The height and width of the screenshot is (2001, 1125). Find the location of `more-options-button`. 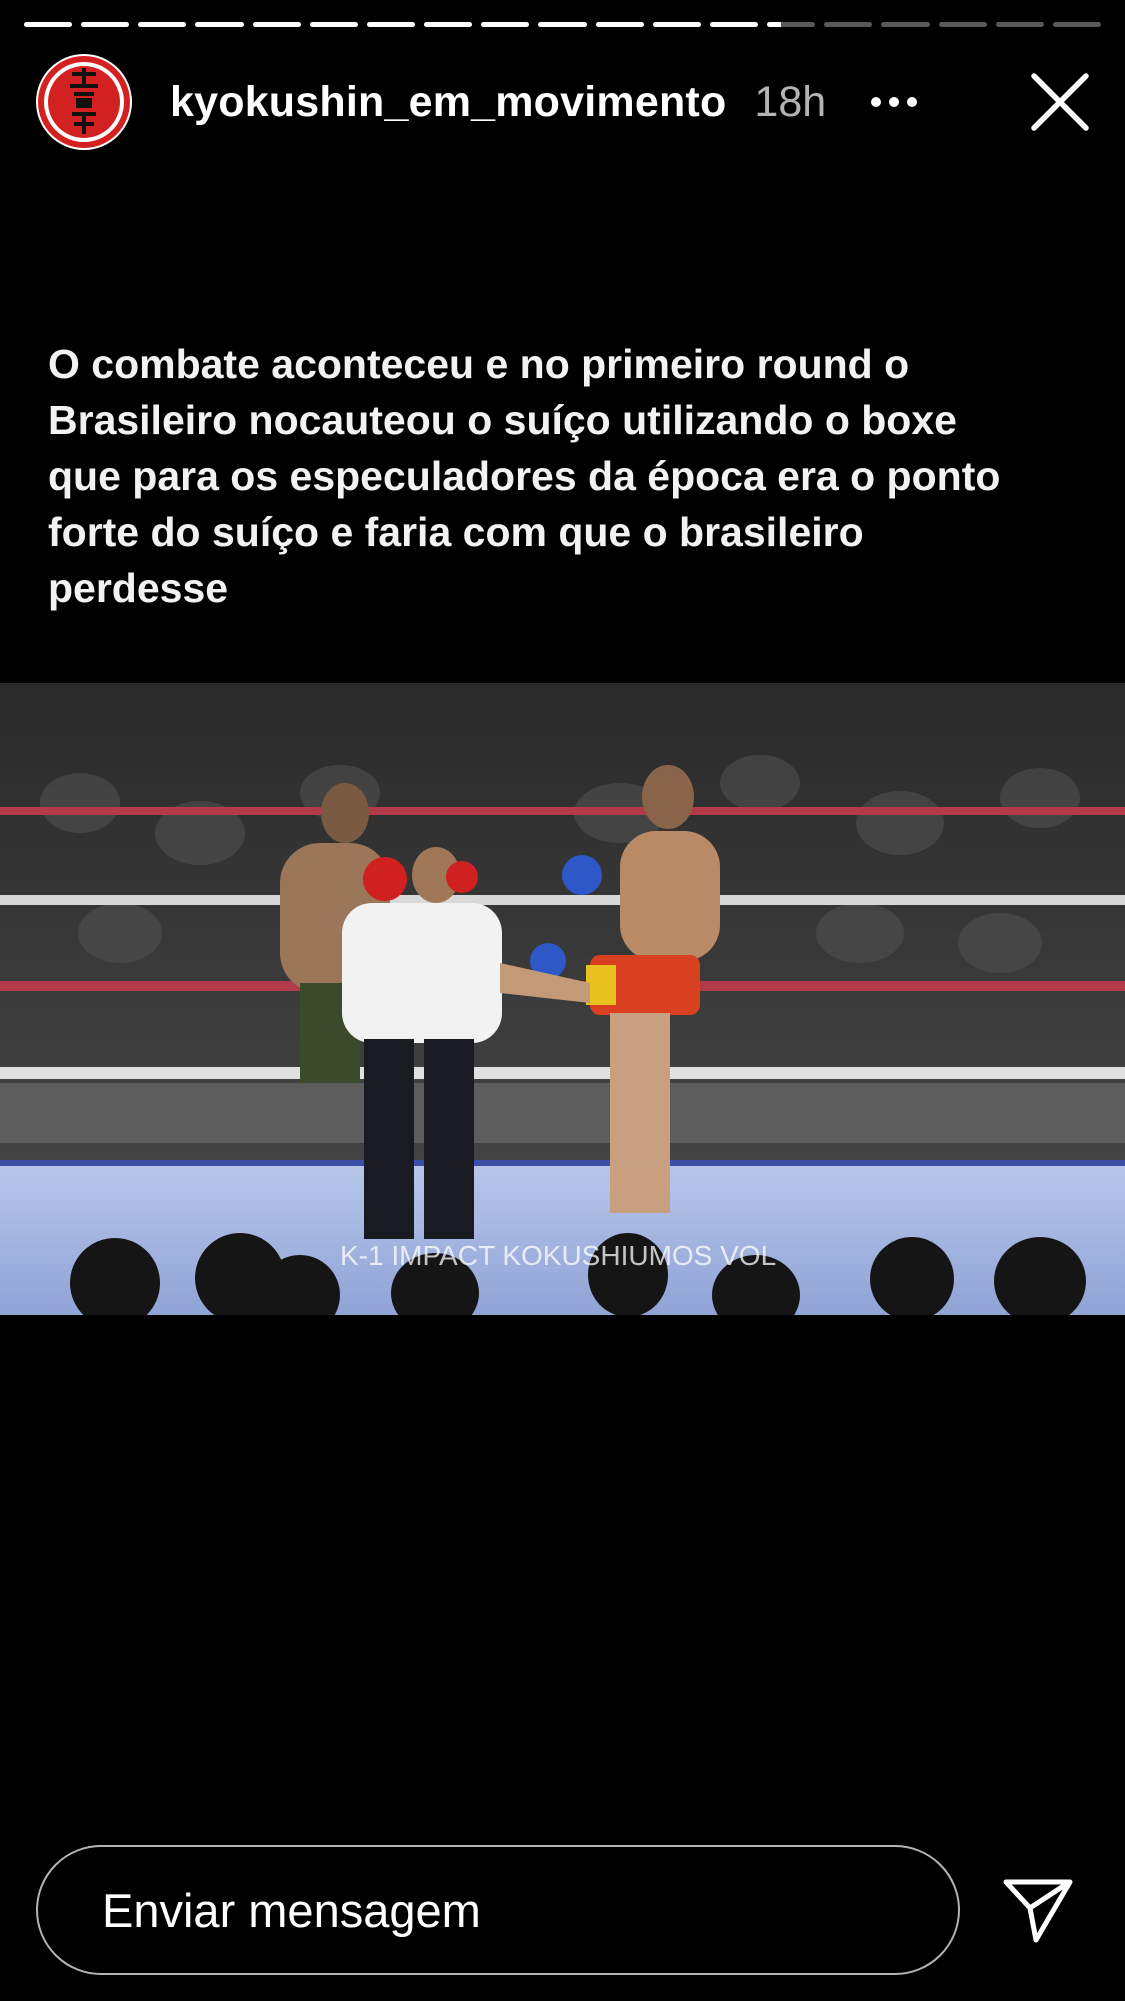

more-options-button is located at coordinates (894, 102).